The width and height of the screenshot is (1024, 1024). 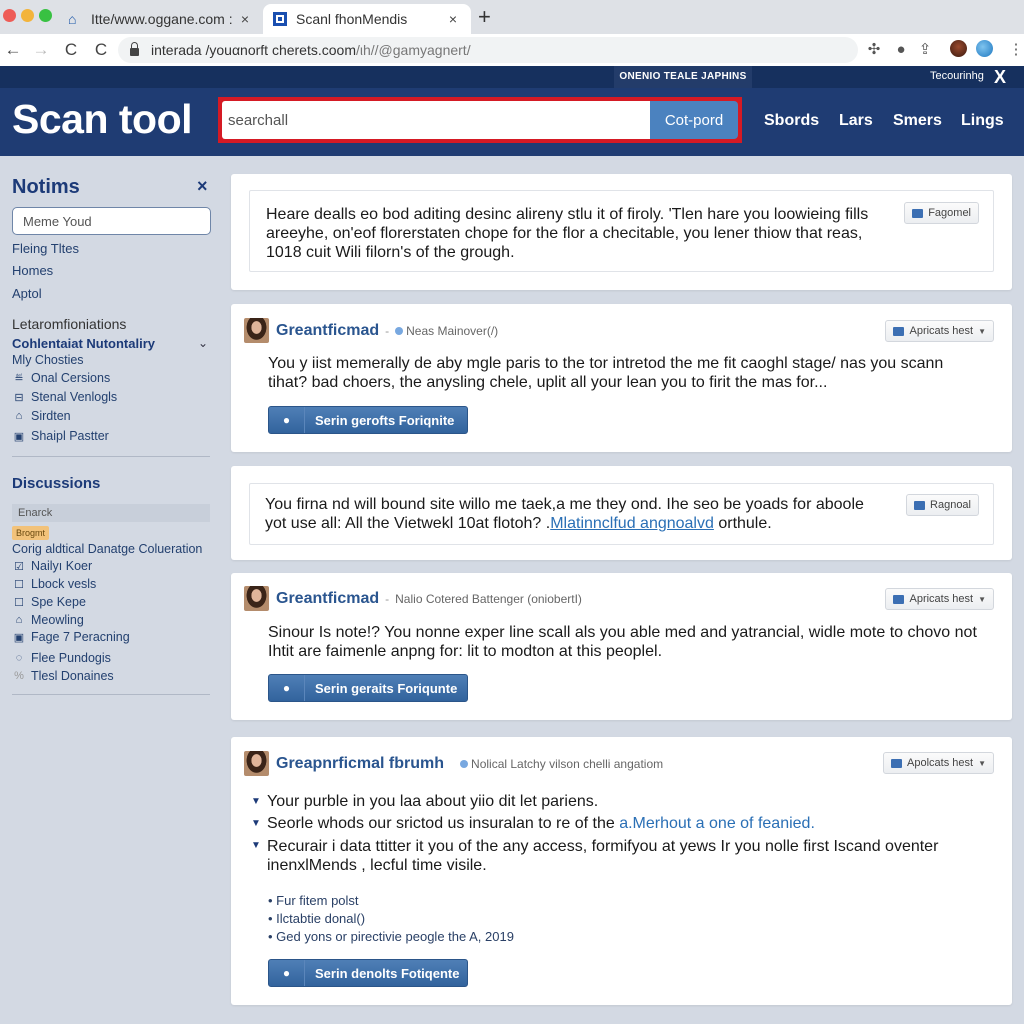 I want to click on sidebar-sub-item: ⊟ Stenal Venlogls, so click(x=65, y=397).